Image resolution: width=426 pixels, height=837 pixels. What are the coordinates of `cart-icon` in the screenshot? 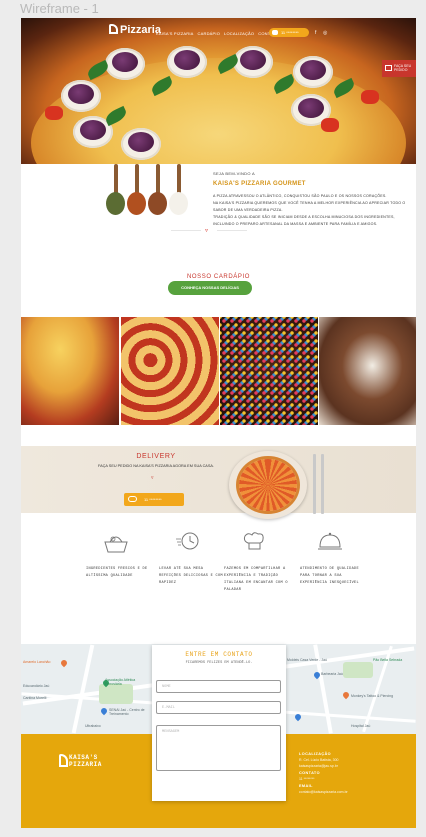 It's located at (388, 68).